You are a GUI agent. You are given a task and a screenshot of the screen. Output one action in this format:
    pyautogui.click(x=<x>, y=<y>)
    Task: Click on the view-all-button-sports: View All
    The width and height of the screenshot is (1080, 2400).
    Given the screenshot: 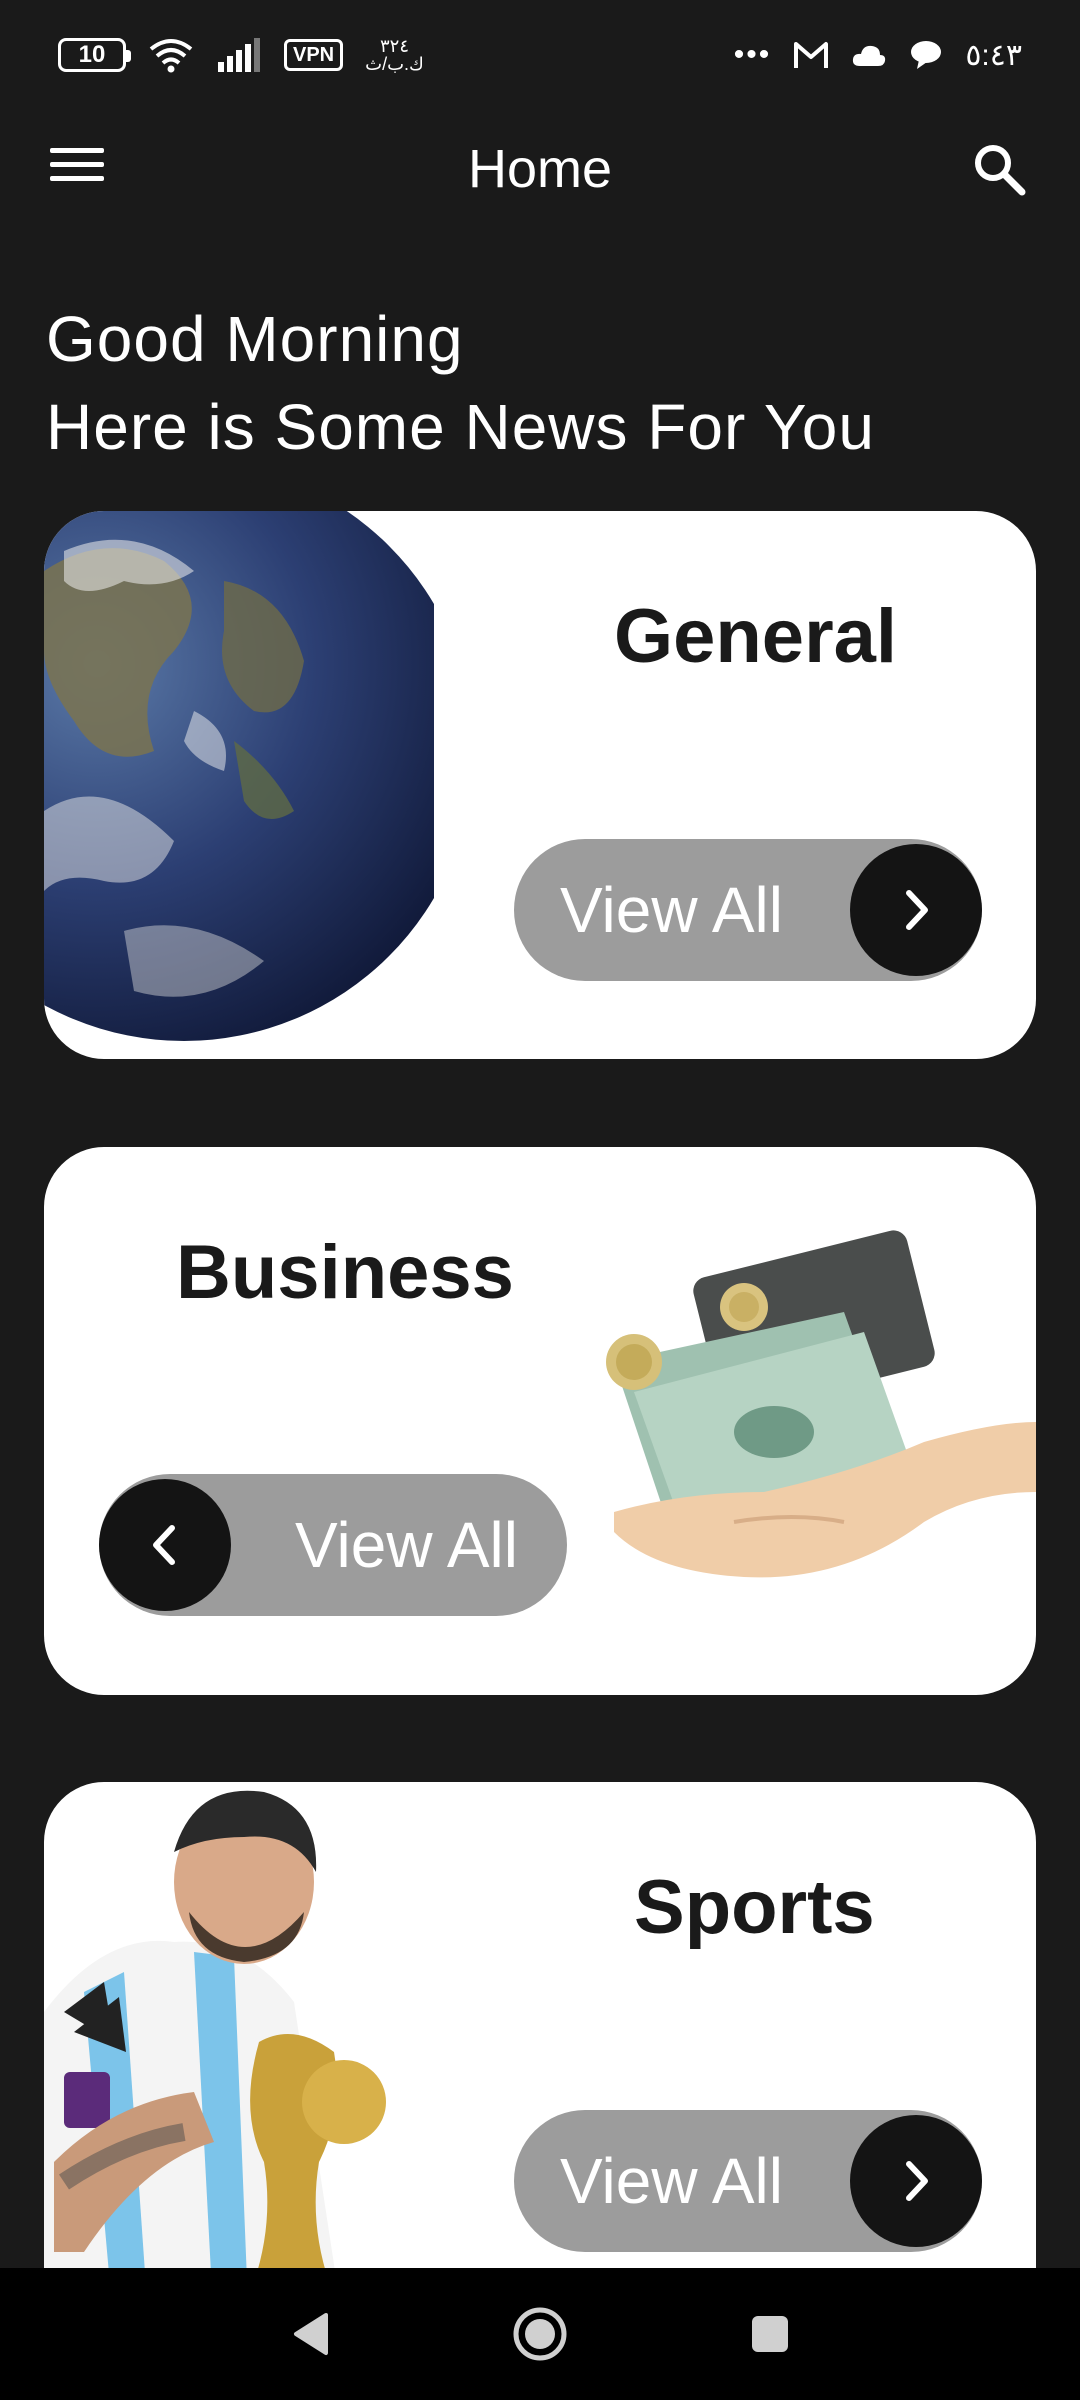 What is the action you would take?
    pyautogui.click(x=748, y=2181)
    